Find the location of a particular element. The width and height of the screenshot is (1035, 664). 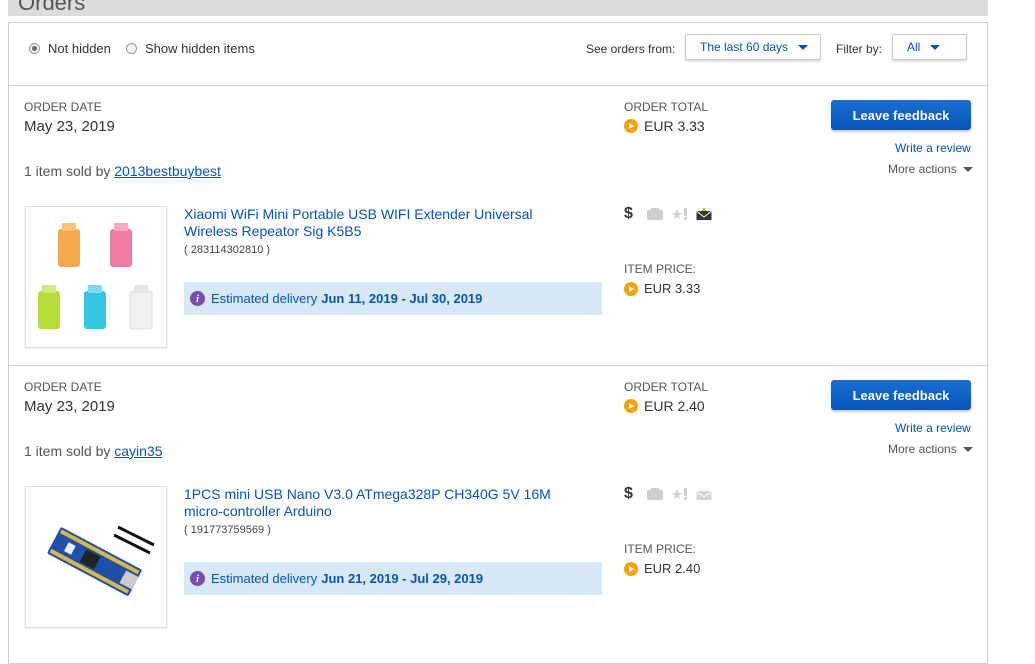

item-price-value: EUR 2.40 is located at coordinates (672, 568).